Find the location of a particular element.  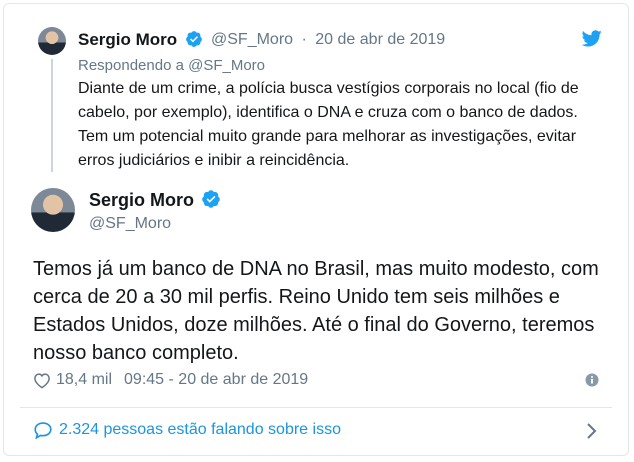

like-count: 18,4 mil is located at coordinates (84, 380).